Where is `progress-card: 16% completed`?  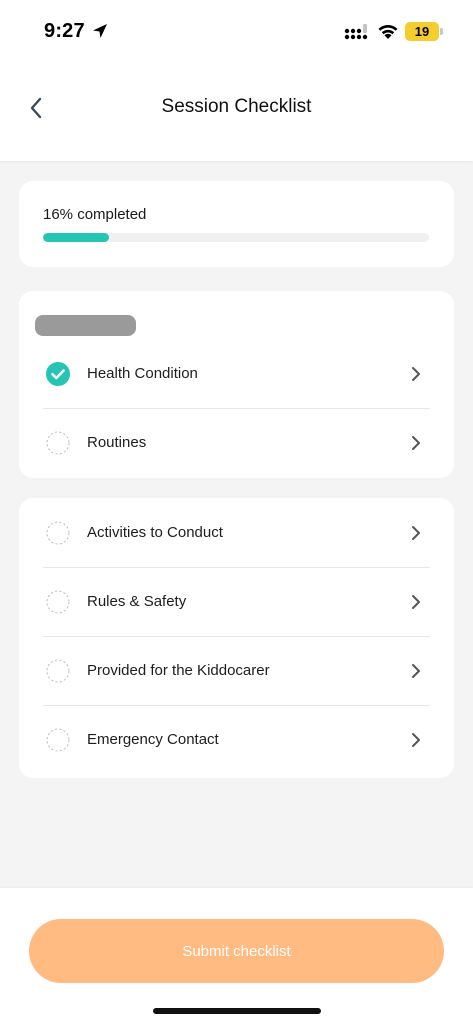 progress-card: 16% completed is located at coordinates (236, 224).